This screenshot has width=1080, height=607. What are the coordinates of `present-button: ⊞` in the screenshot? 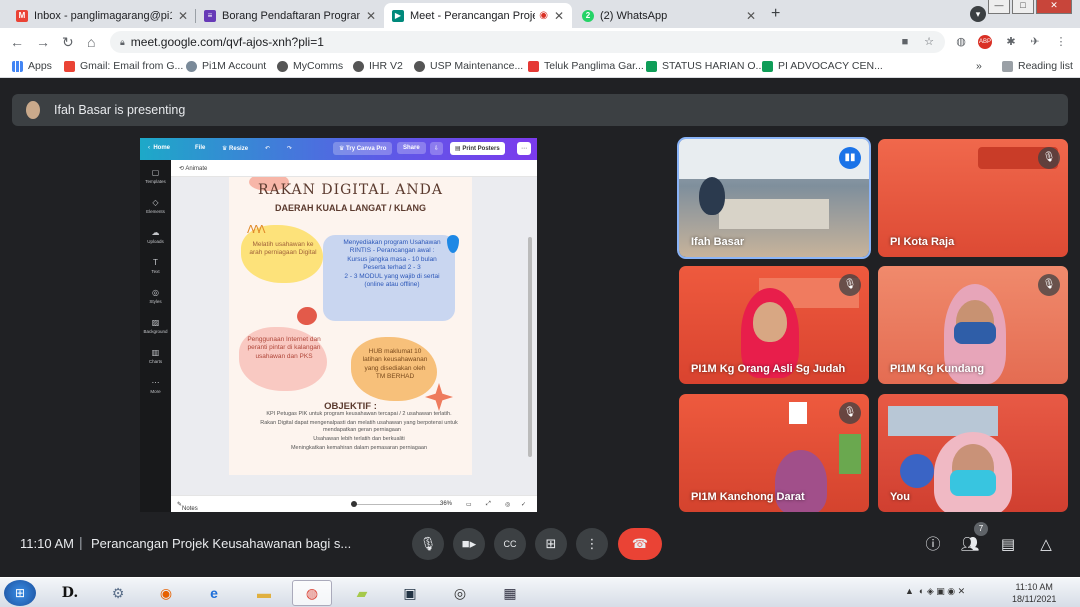 It's located at (551, 544).